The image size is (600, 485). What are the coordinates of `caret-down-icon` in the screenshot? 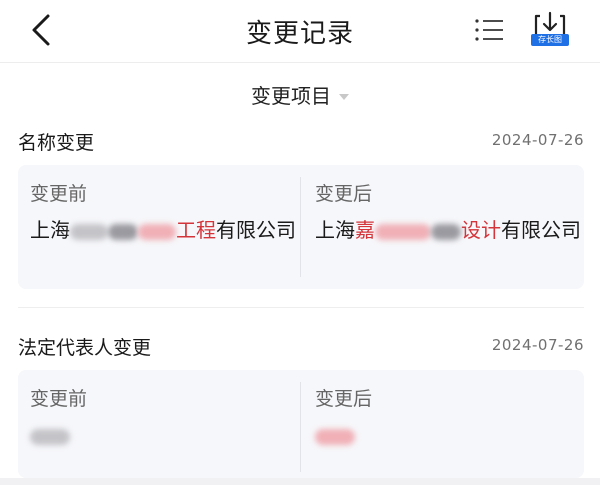 It's located at (344, 96).